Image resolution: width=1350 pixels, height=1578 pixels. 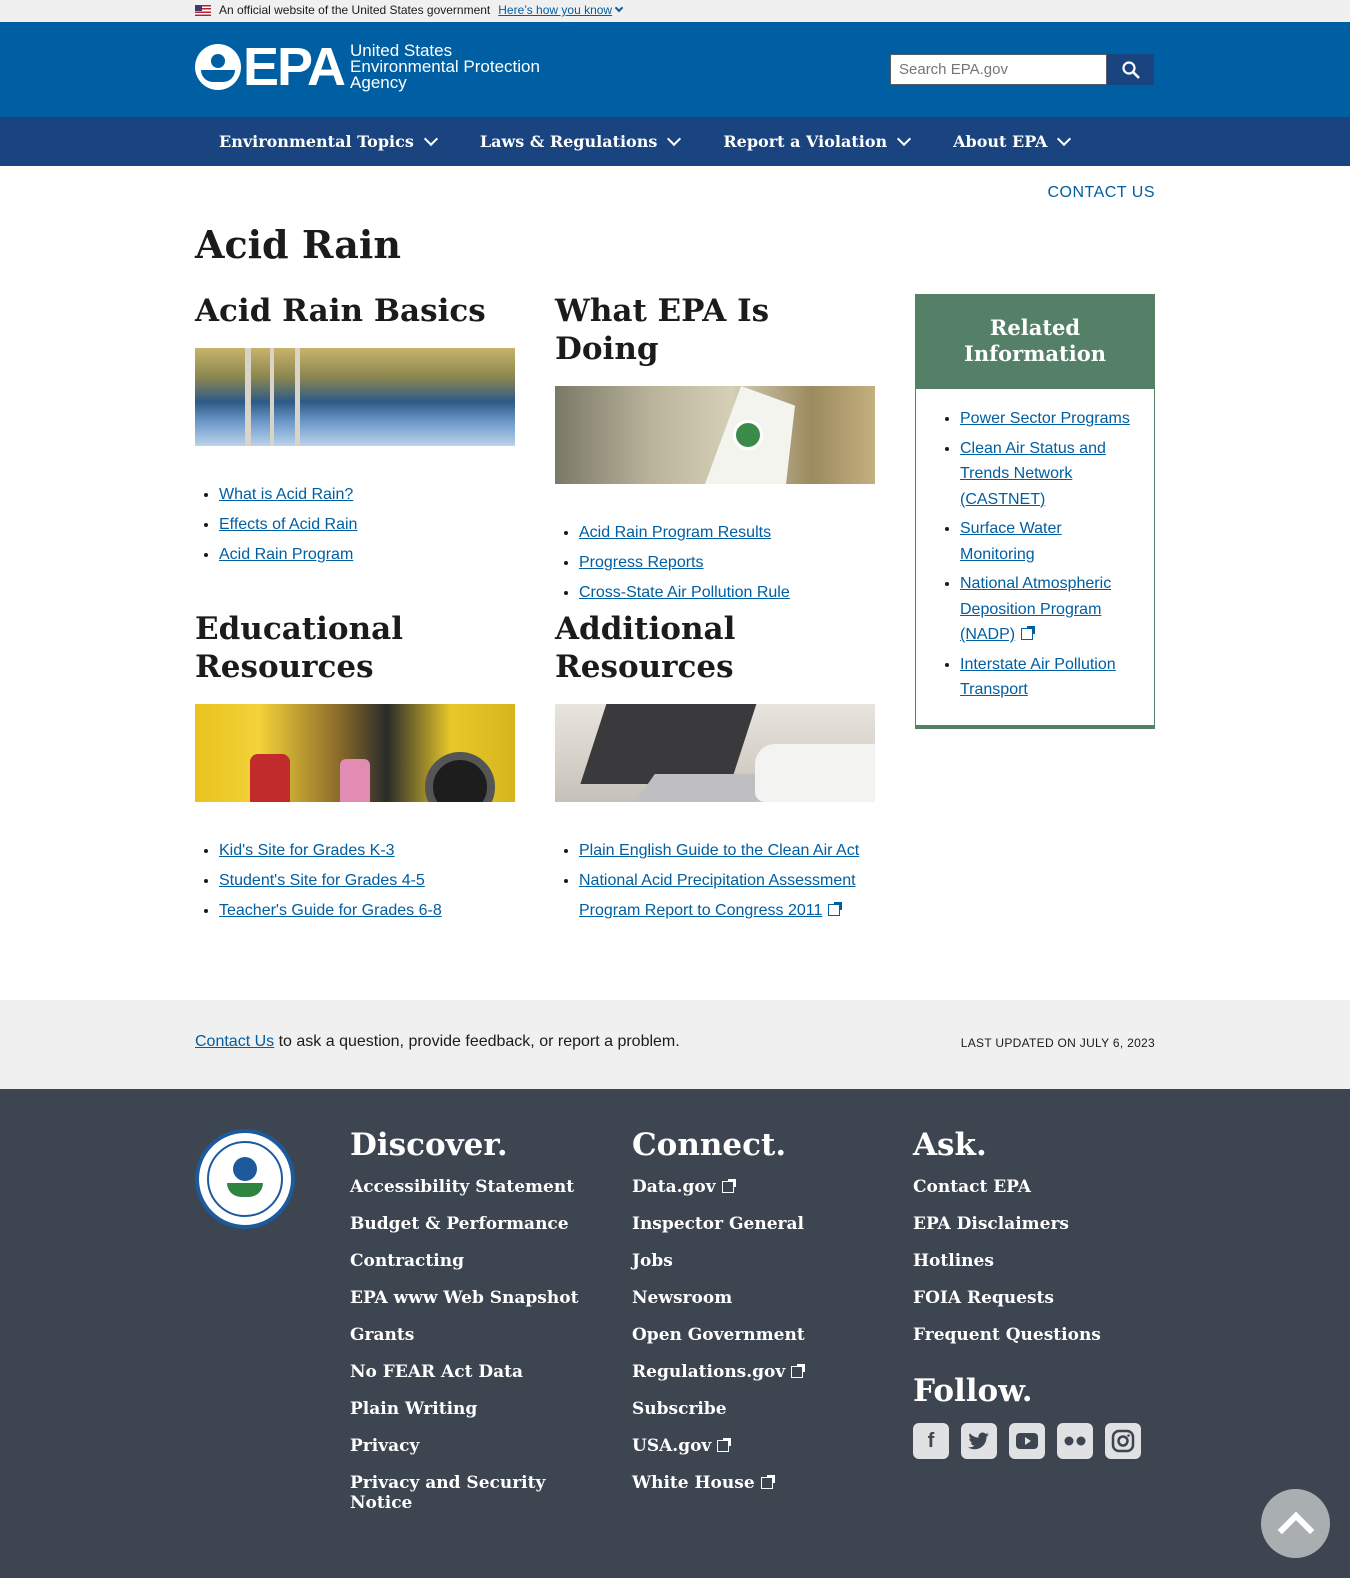 What do you see at coordinates (675, 532) in the screenshot?
I see `program-results-link: Acid Rain Program Results` at bounding box center [675, 532].